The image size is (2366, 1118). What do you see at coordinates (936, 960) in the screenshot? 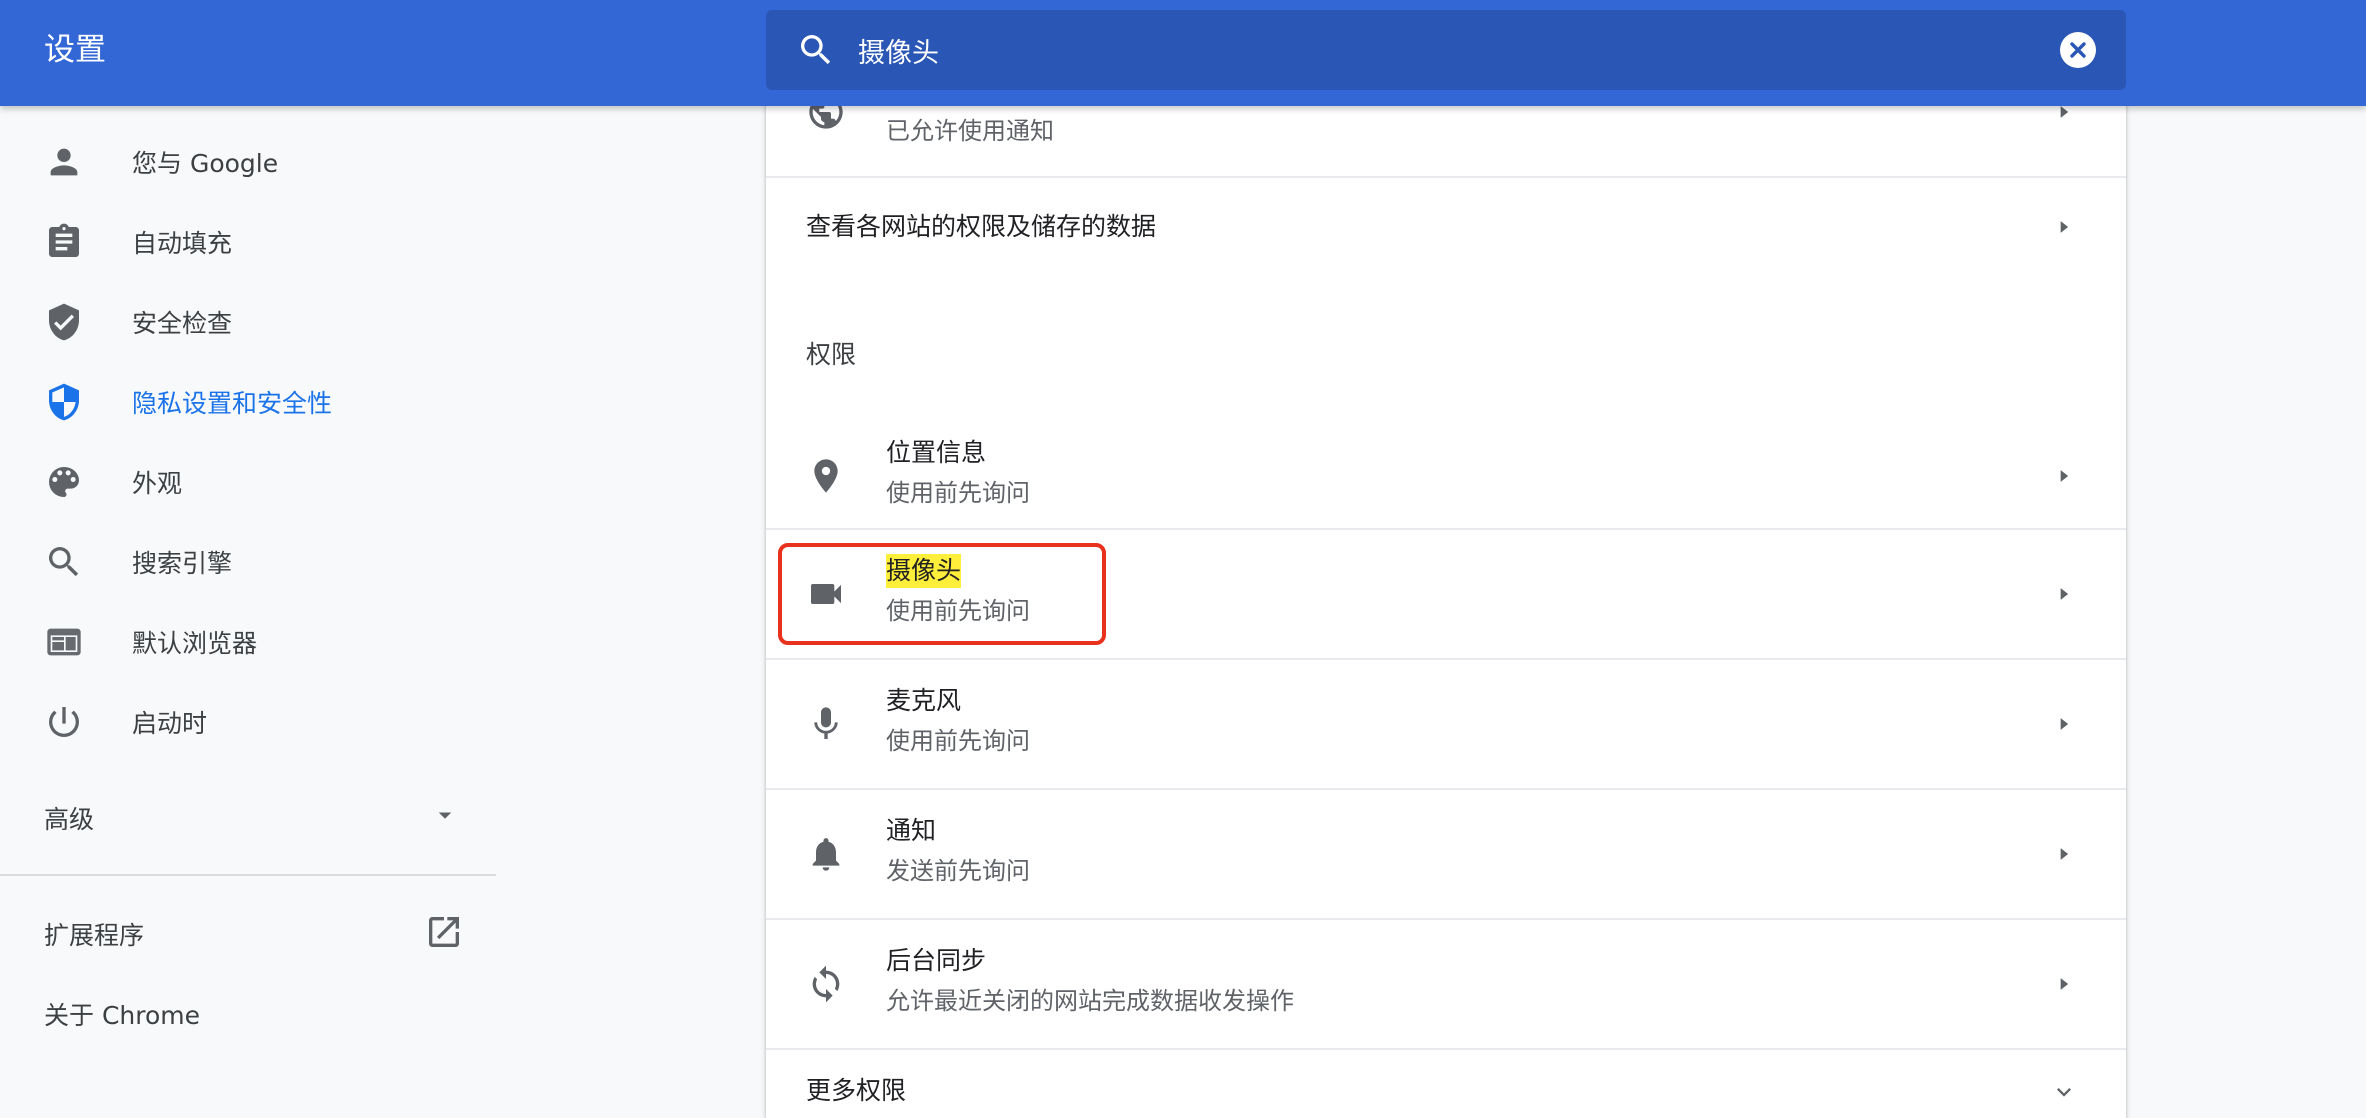
I see `permission-title: 后台同步` at bounding box center [936, 960].